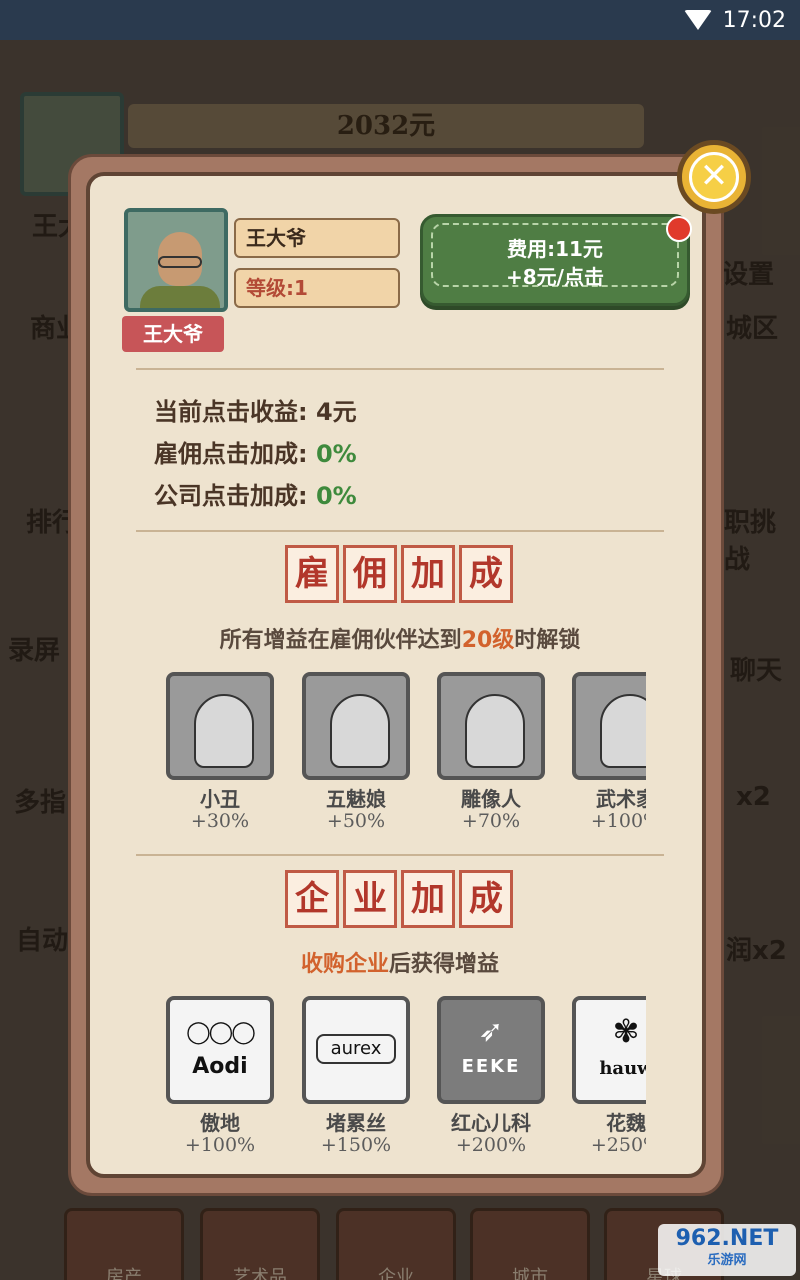 The width and height of the screenshot is (800, 1280). Describe the element at coordinates (317, 238) in the screenshot. I see `character-name: 王大爷` at that location.